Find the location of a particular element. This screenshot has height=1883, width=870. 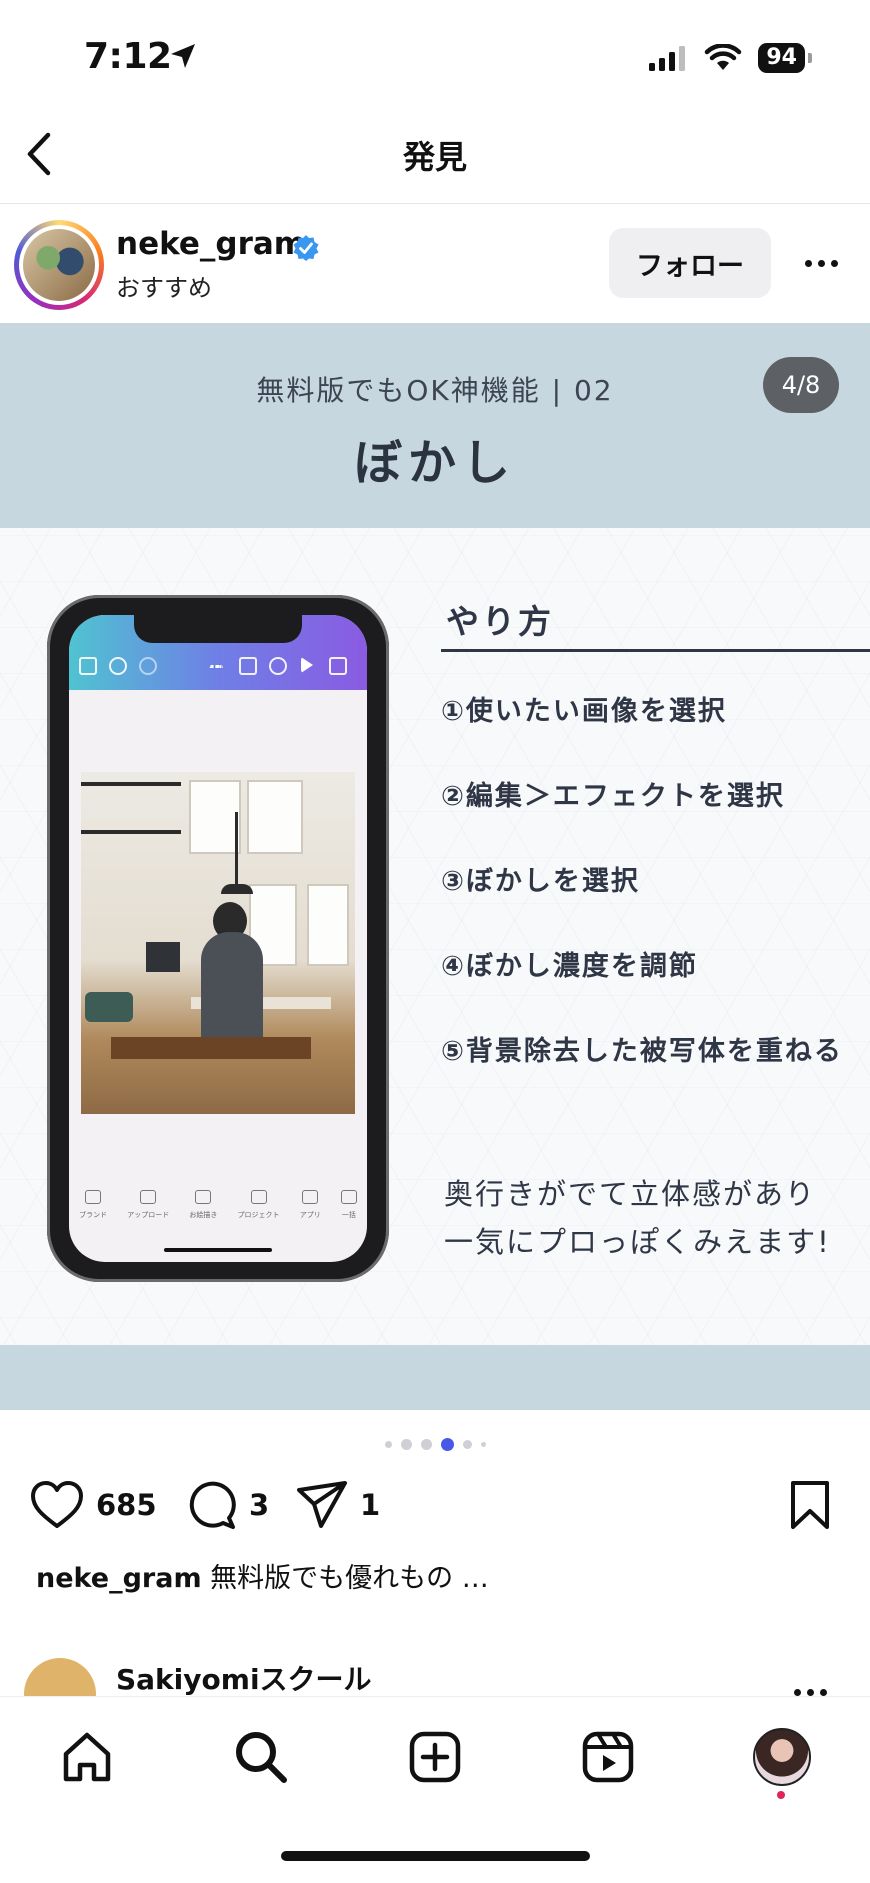

home-icon is located at coordinates (87, 1757).